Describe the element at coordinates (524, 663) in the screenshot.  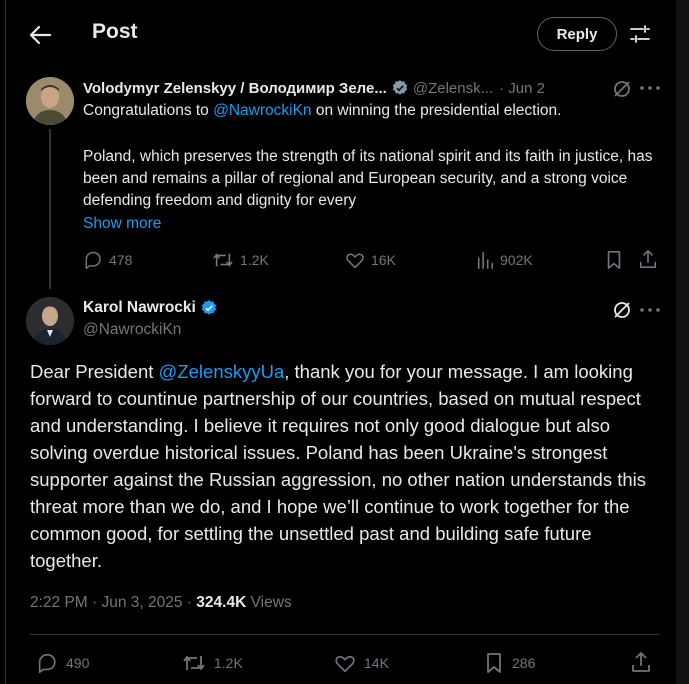
I see `bookmark-count: 286` at that location.